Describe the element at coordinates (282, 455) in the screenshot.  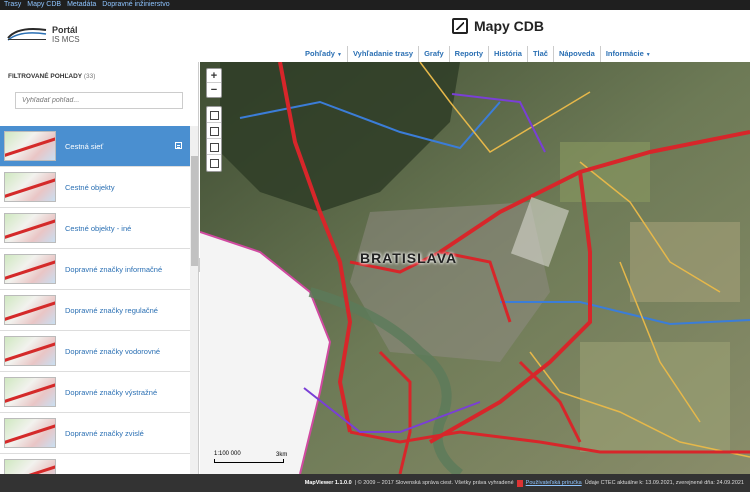
I see `scale-unit: 3km` at that location.